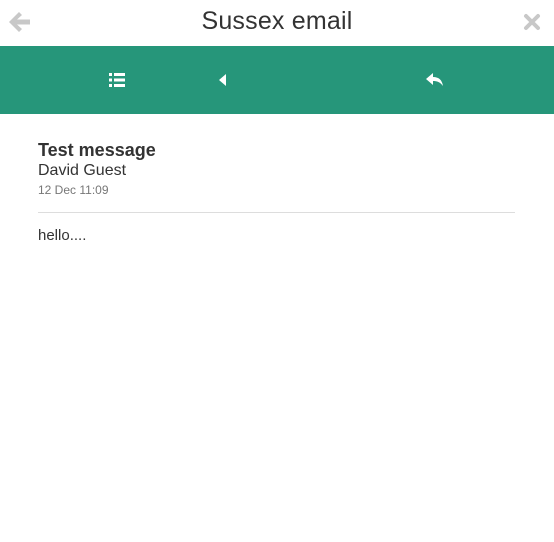 Image resolution: width=554 pixels, height=542 pixels. I want to click on previous-message-button, so click(223, 80).